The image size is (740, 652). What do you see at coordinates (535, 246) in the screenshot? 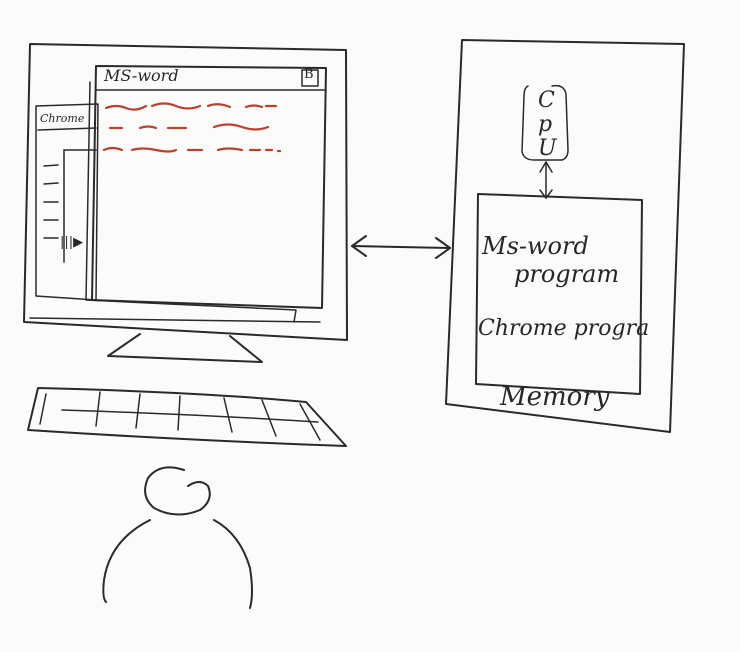
I see `msword-program-label-line1: Ms-word` at bounding box center [535, 246].